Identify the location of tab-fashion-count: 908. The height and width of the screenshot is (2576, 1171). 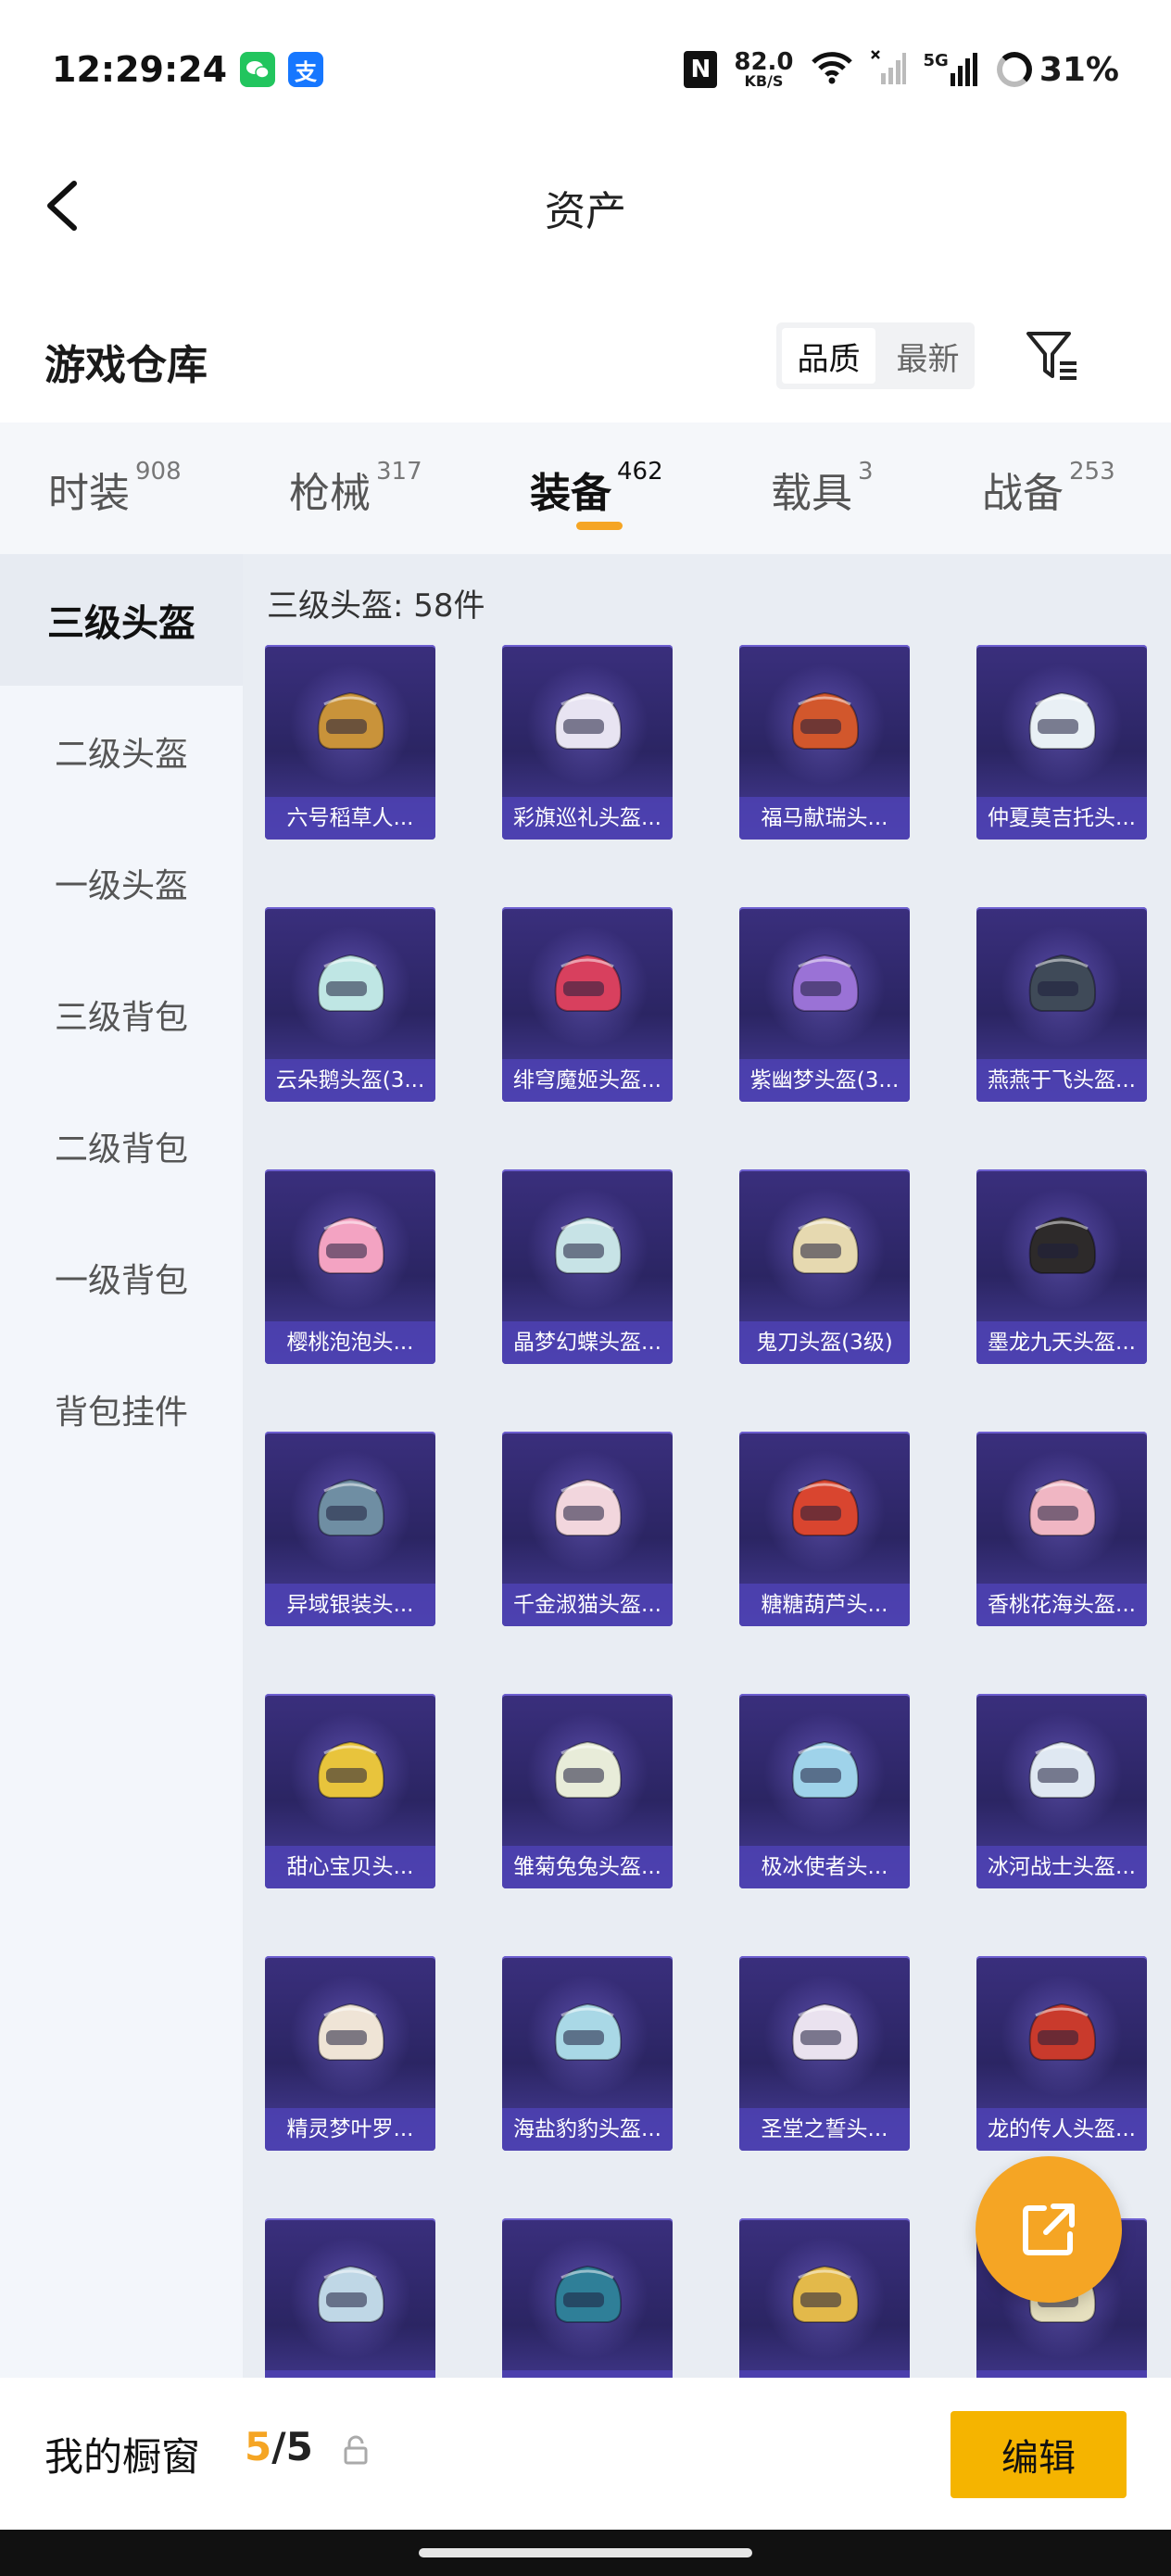
(159, 472).